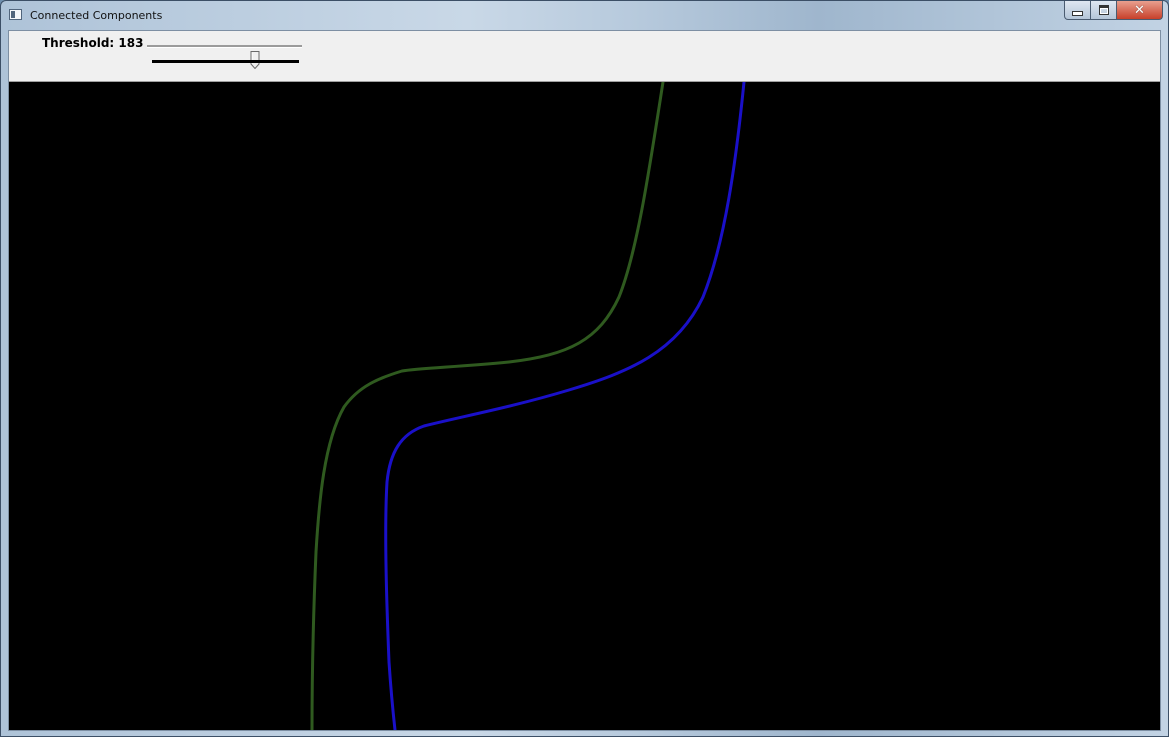 The height and width of the screenshot is (737, 1169). What do you see at coordinates (15, 14) in the screenshot?
I see `window-app-icon` at bounding box center [15, 14].